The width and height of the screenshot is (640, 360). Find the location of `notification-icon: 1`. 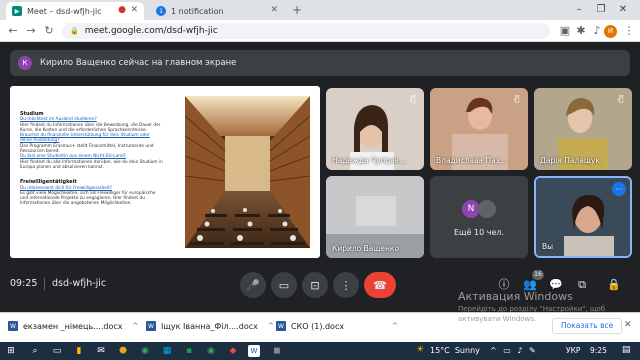

notification-icon: 1 is located at coordinates (161, 11).